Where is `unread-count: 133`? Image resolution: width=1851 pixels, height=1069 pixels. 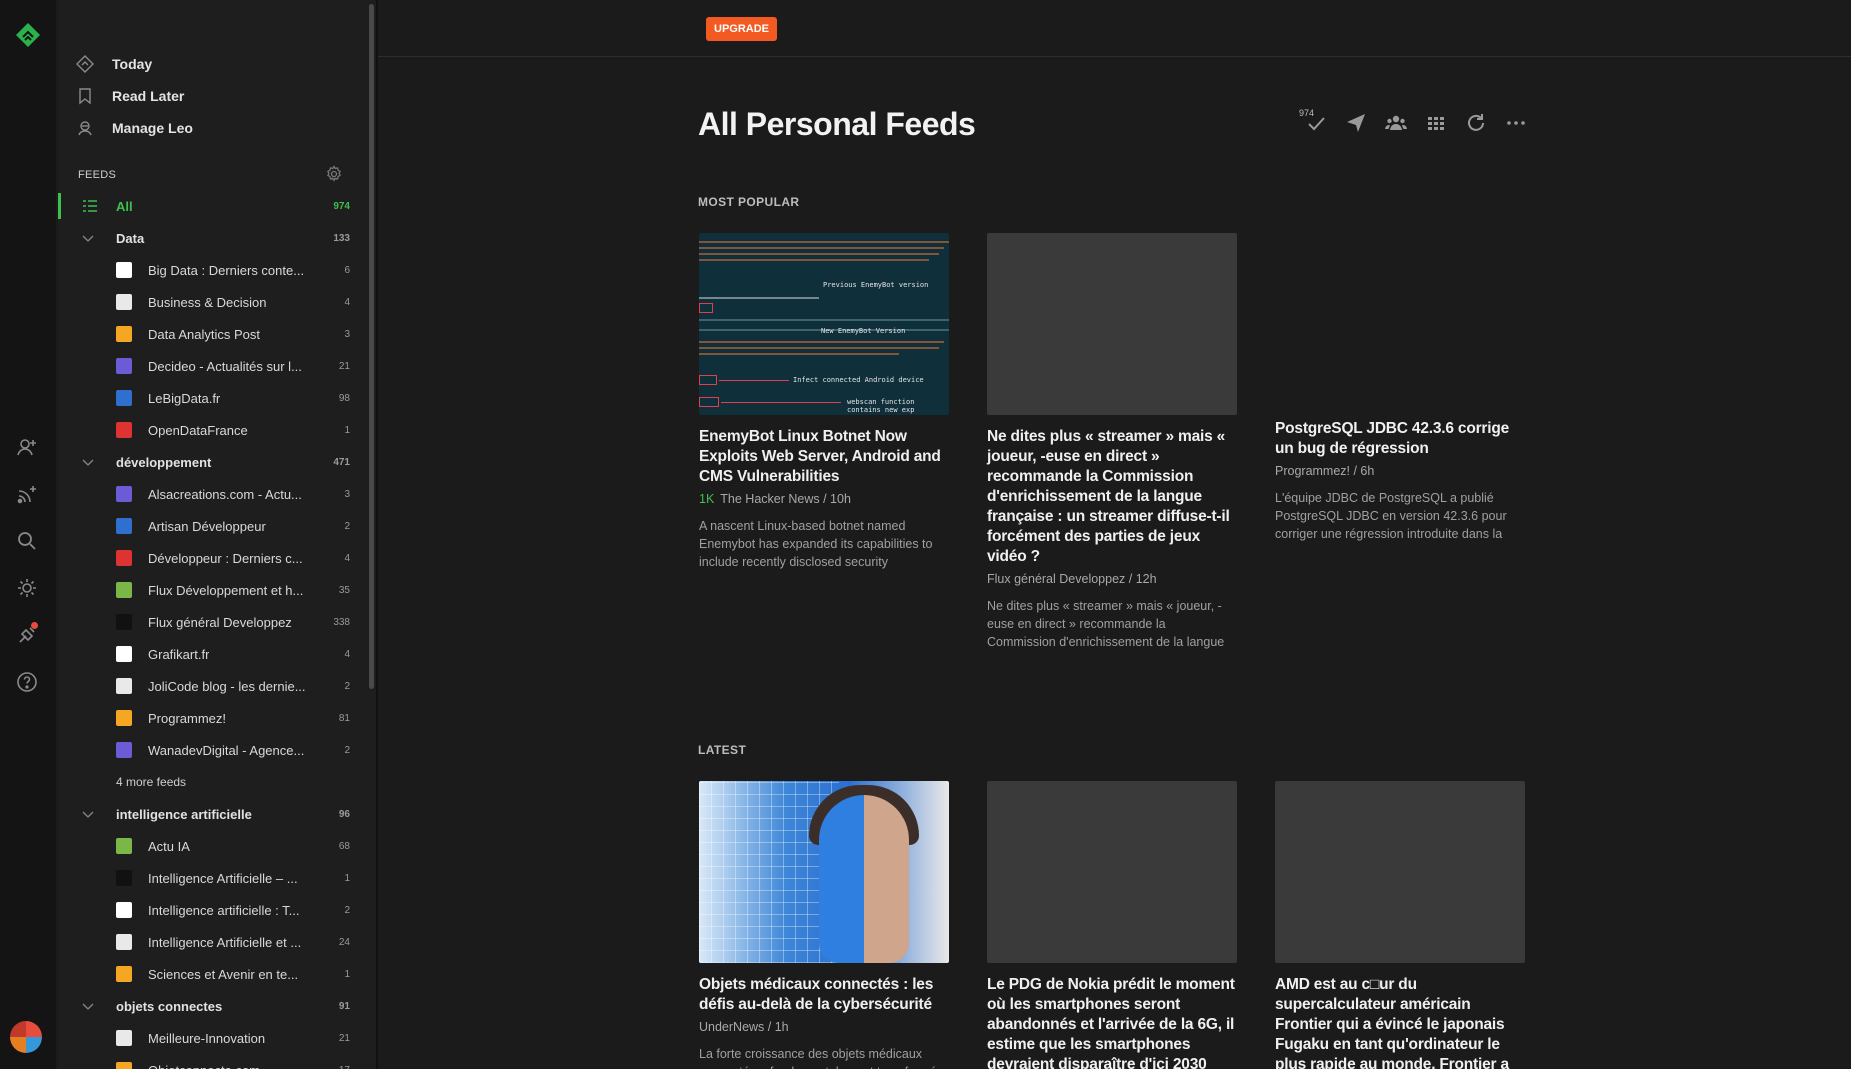
unread-count: 133 is located at coordinates (341, 238).